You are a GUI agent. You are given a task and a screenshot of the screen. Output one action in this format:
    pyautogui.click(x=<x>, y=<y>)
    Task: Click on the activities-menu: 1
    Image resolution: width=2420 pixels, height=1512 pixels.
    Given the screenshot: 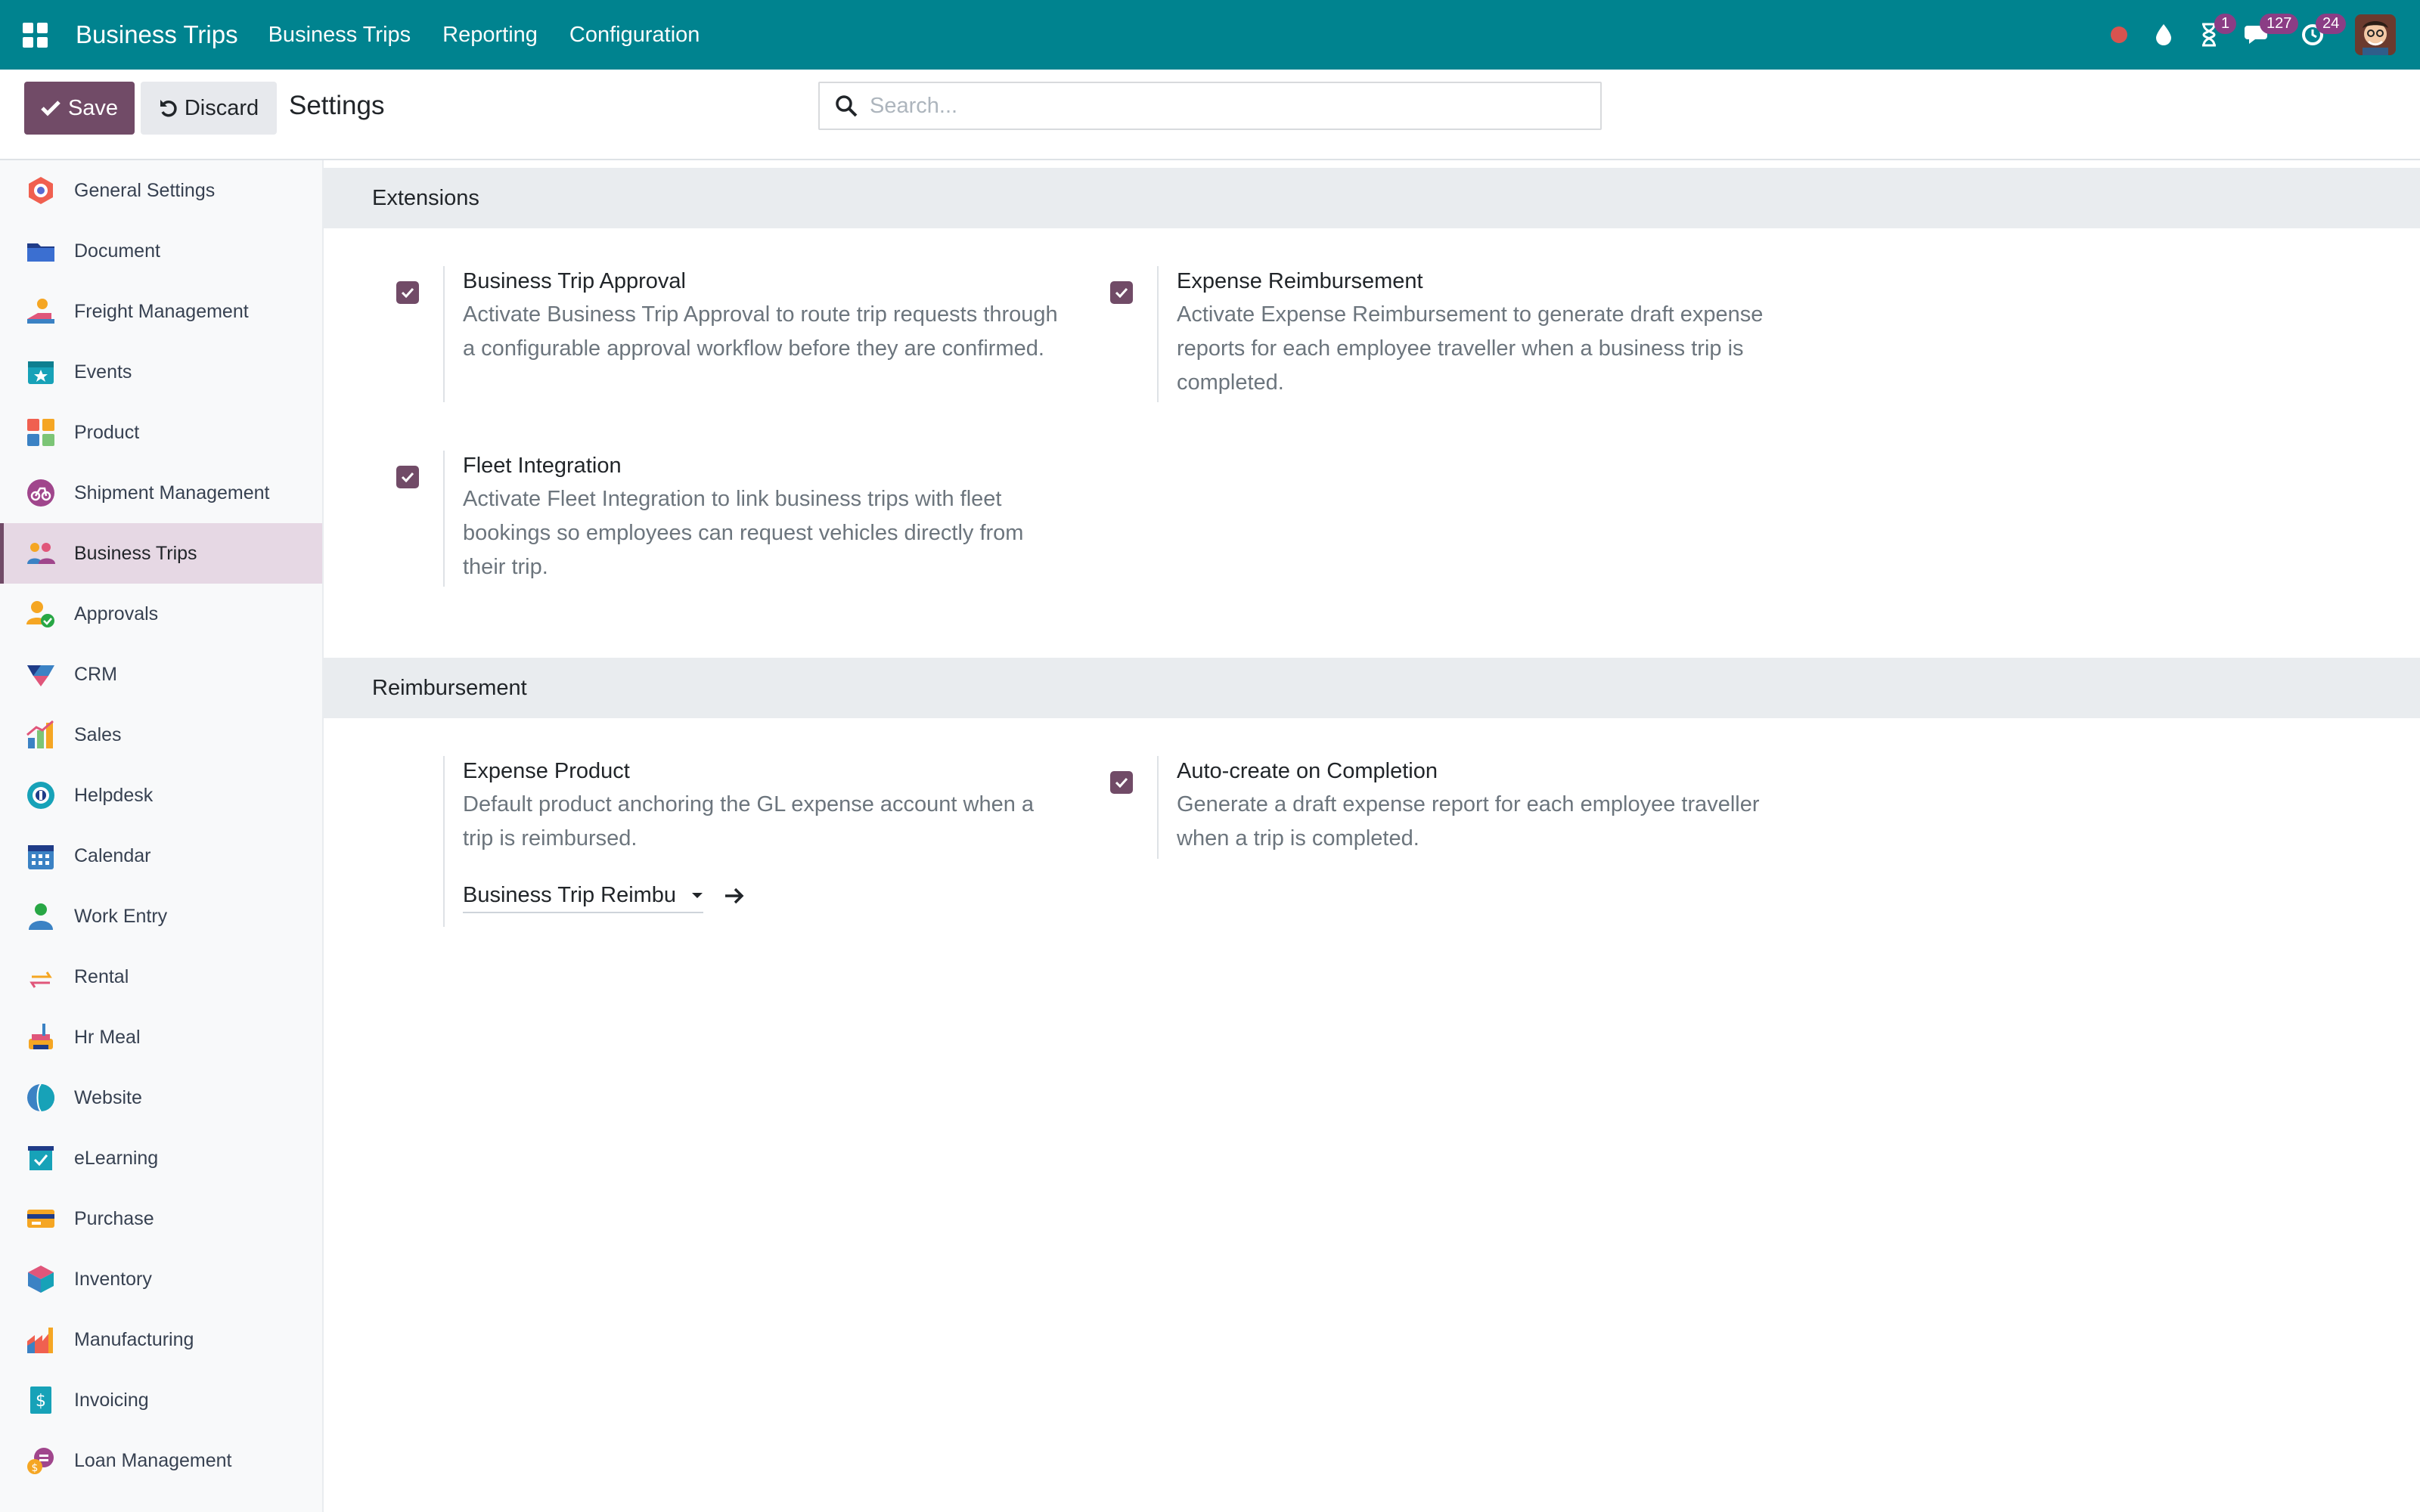 What is the action you would take?
    pyautogui.click(x=2218, y=35)
    